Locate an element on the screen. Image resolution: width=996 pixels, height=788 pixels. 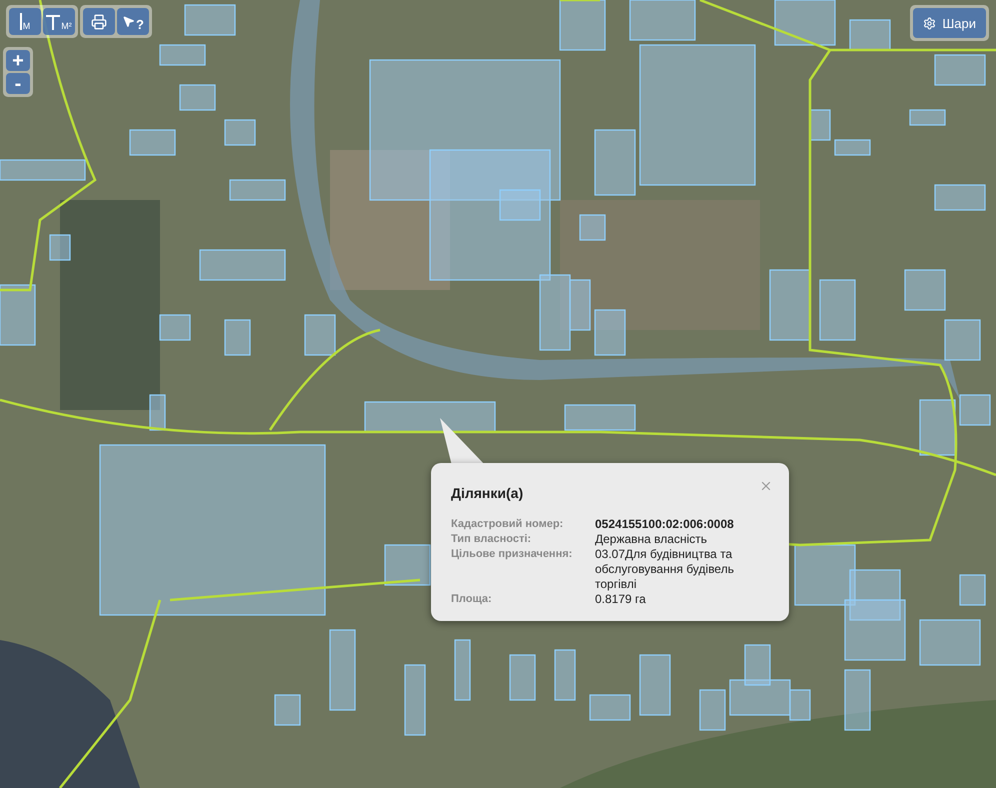
zoom-in-button: + is located at coordinates (18, 60).